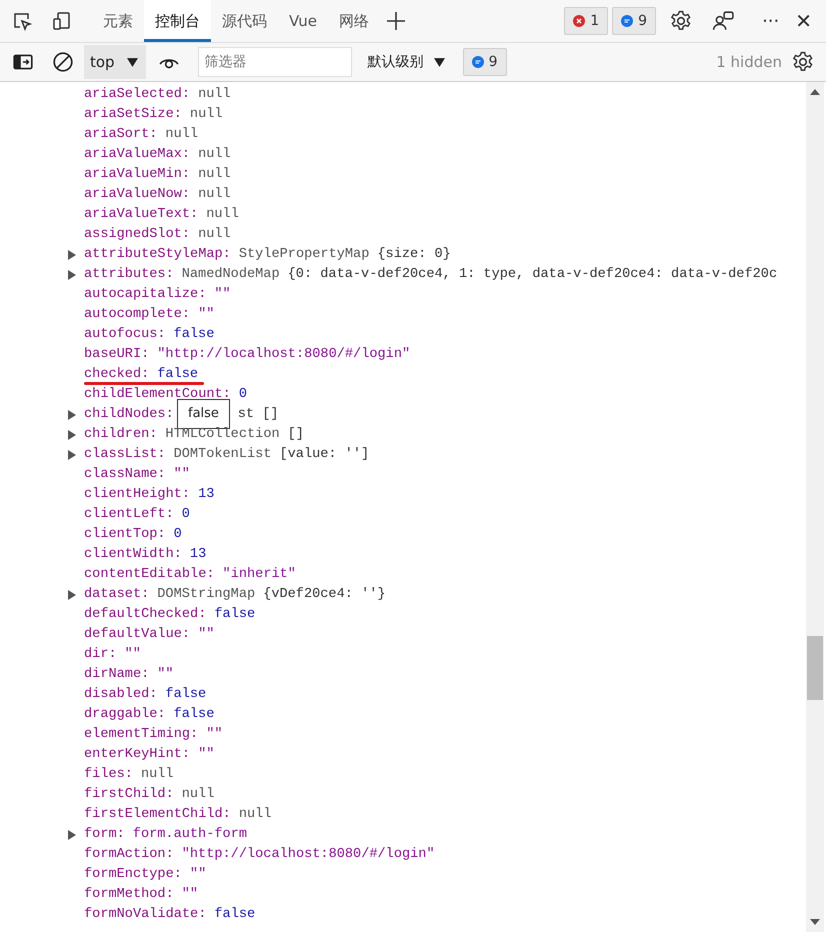 The height and width of the screenshot is (932, 826). What do you see at coordinates (145, 295) in the screenshot?
I see `property-key: autocapitalize:` at bounding box center [145, 295].